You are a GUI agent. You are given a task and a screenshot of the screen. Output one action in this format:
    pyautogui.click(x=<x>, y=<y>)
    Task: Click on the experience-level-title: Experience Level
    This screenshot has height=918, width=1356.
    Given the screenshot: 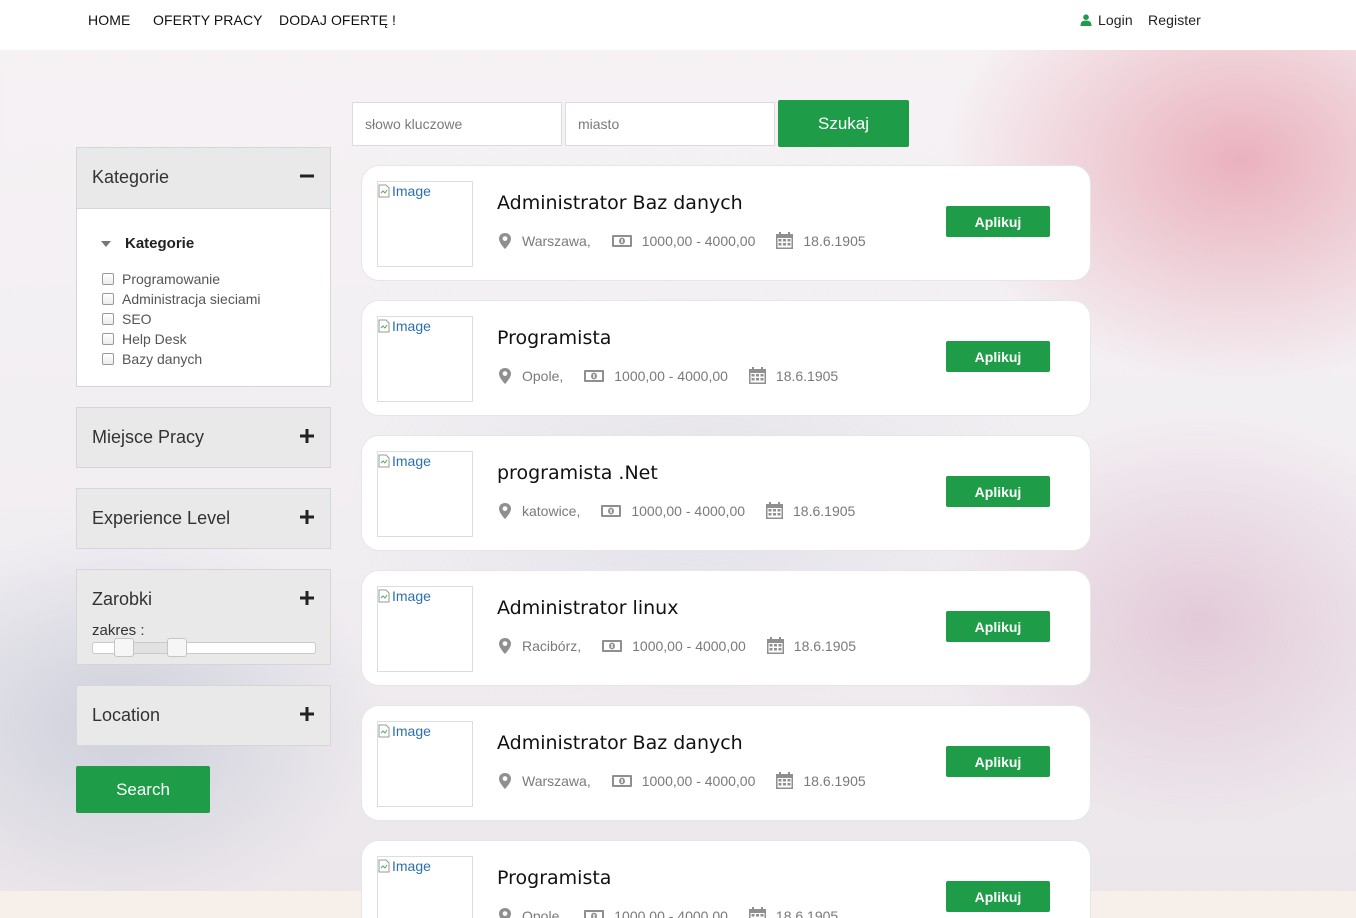 What is the action you would take?
    pyautogui.click(x=161, y=518)
    